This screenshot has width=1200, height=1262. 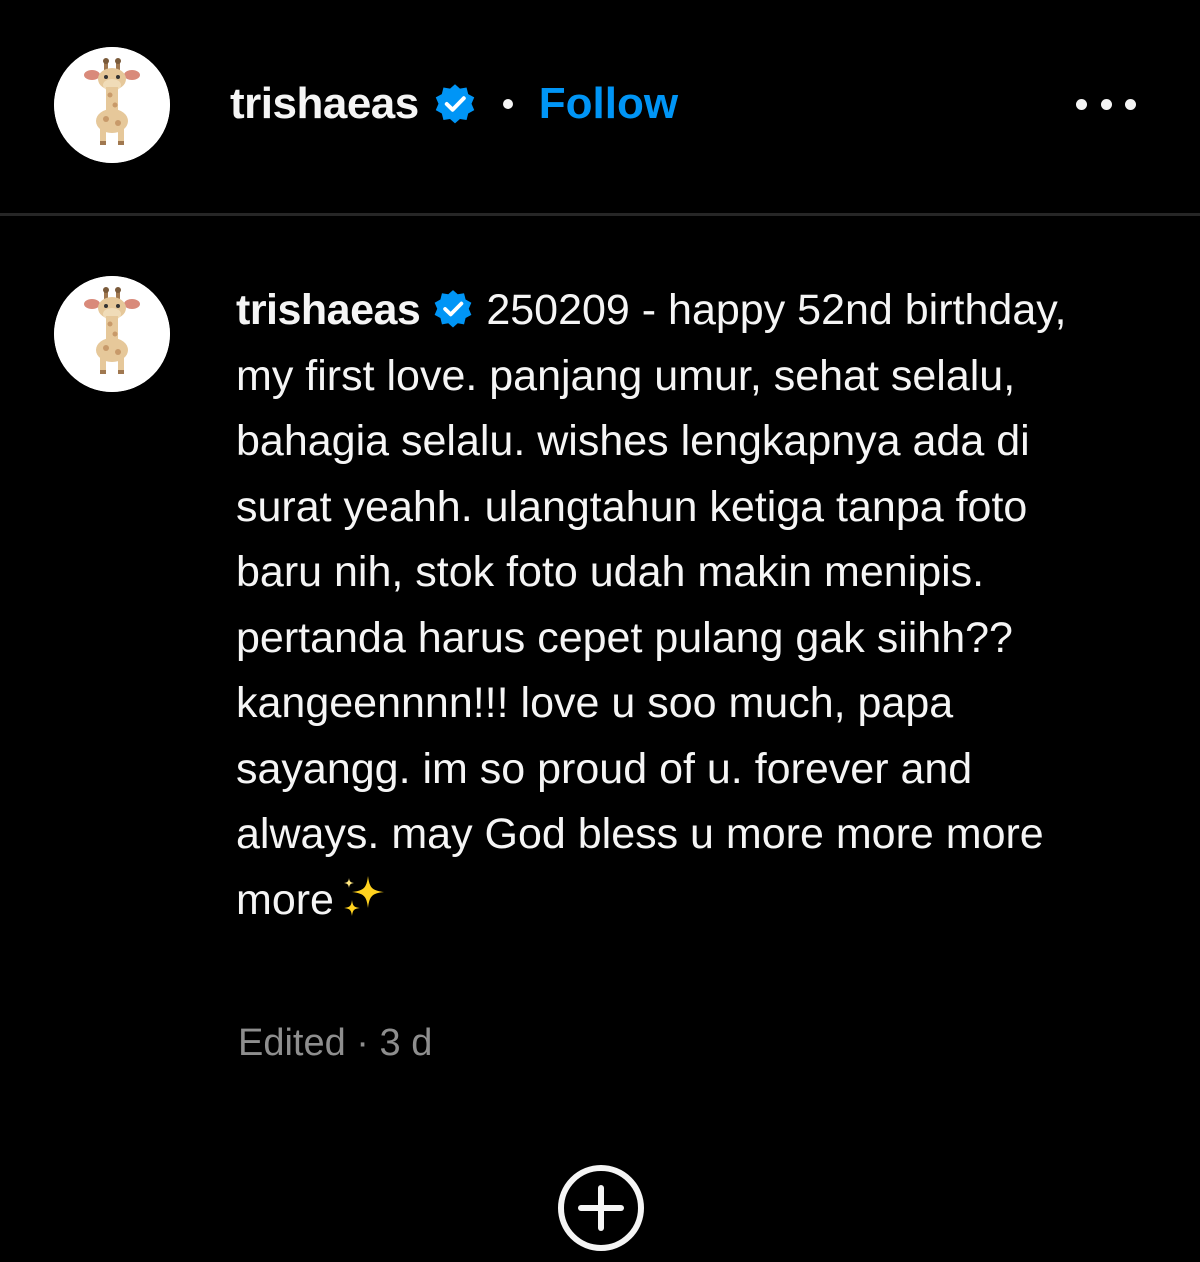 What do you see at coordinates (335, 1043) in the screenshot?
I see `comment-meta: Edited · 3 d` at bounding box center [335, 1043].